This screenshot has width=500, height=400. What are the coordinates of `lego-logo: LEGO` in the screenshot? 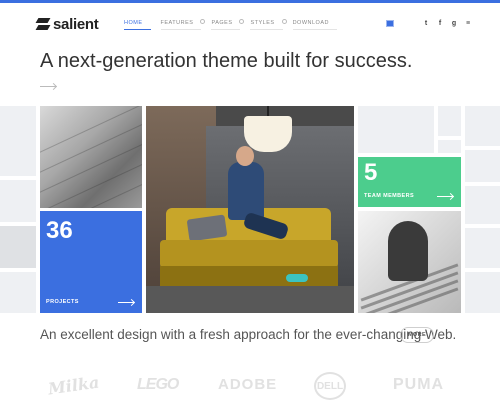 It's located at (158, 385).